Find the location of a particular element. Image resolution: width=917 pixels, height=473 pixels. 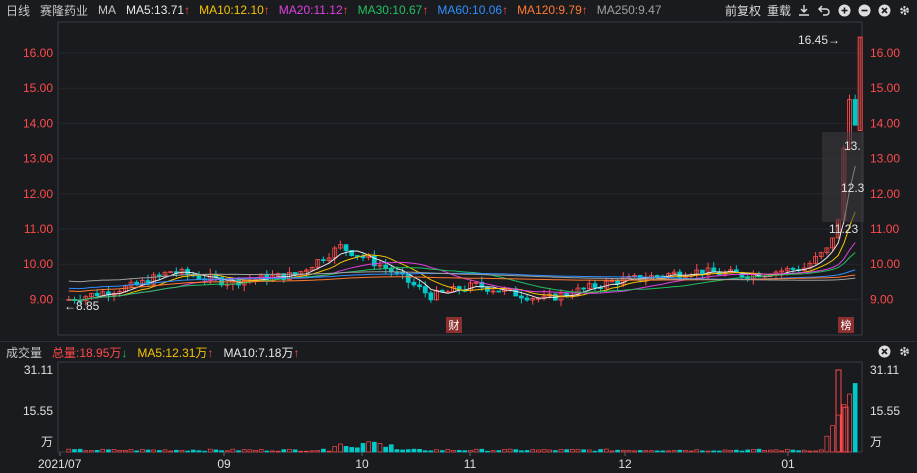

price-tick-left: 15.00 is located at coordinates (38, 88).